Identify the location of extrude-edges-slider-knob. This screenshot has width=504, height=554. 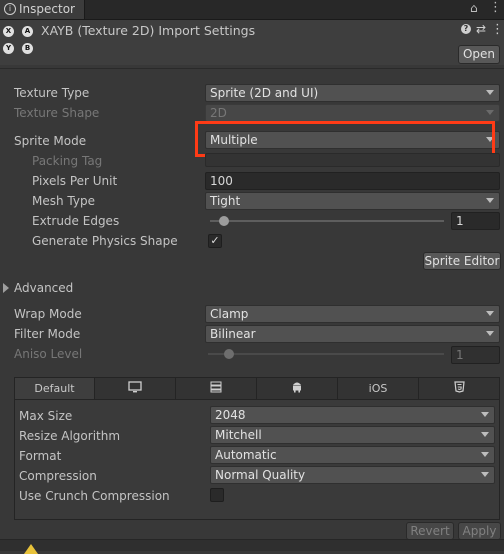
(224, 221).